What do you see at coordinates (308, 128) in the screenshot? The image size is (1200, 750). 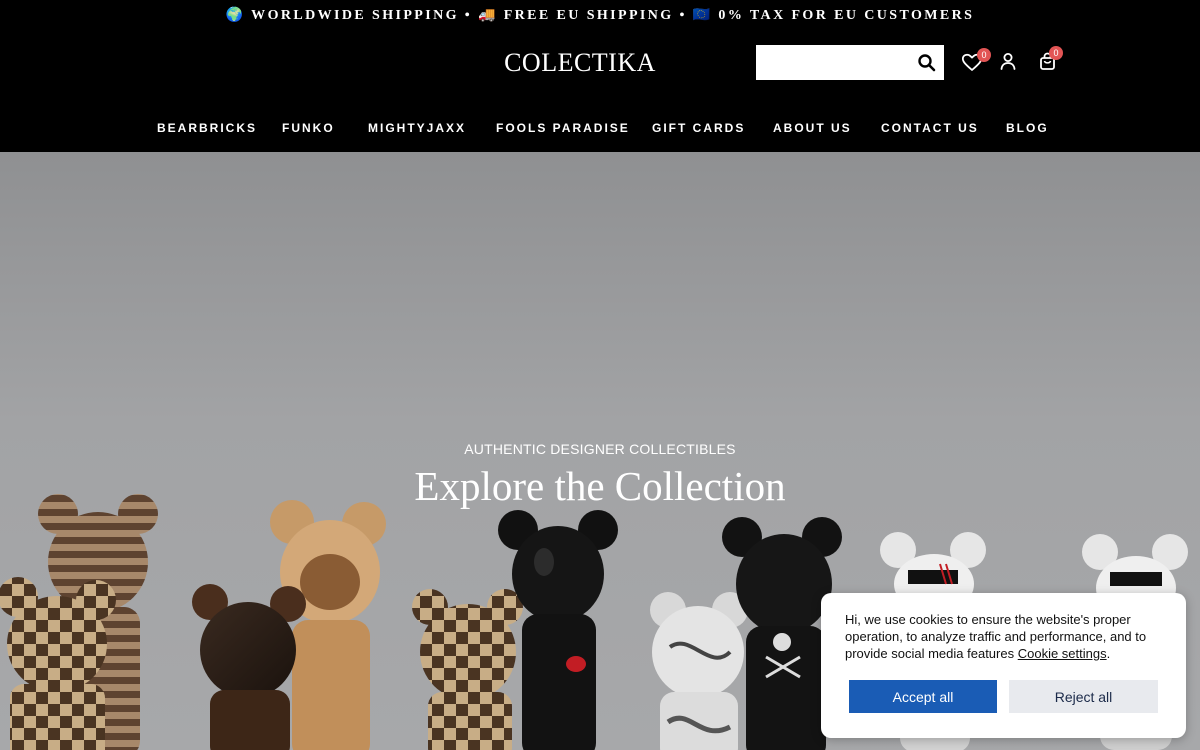 I see `nav-item-funko: FUNKO` at bounding box center [308, 128].